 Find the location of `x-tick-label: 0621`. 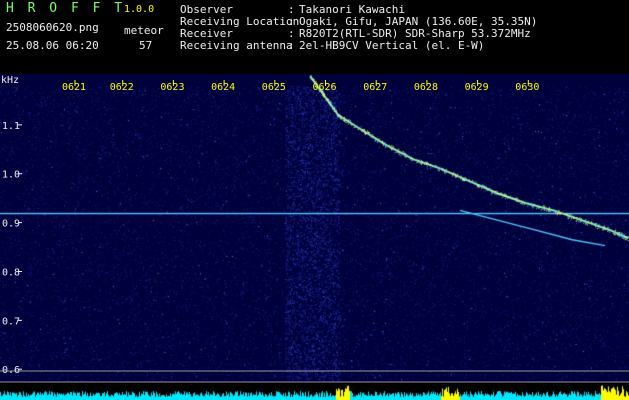

x-tick-label: 0621 is located at coordinates (74, 87).